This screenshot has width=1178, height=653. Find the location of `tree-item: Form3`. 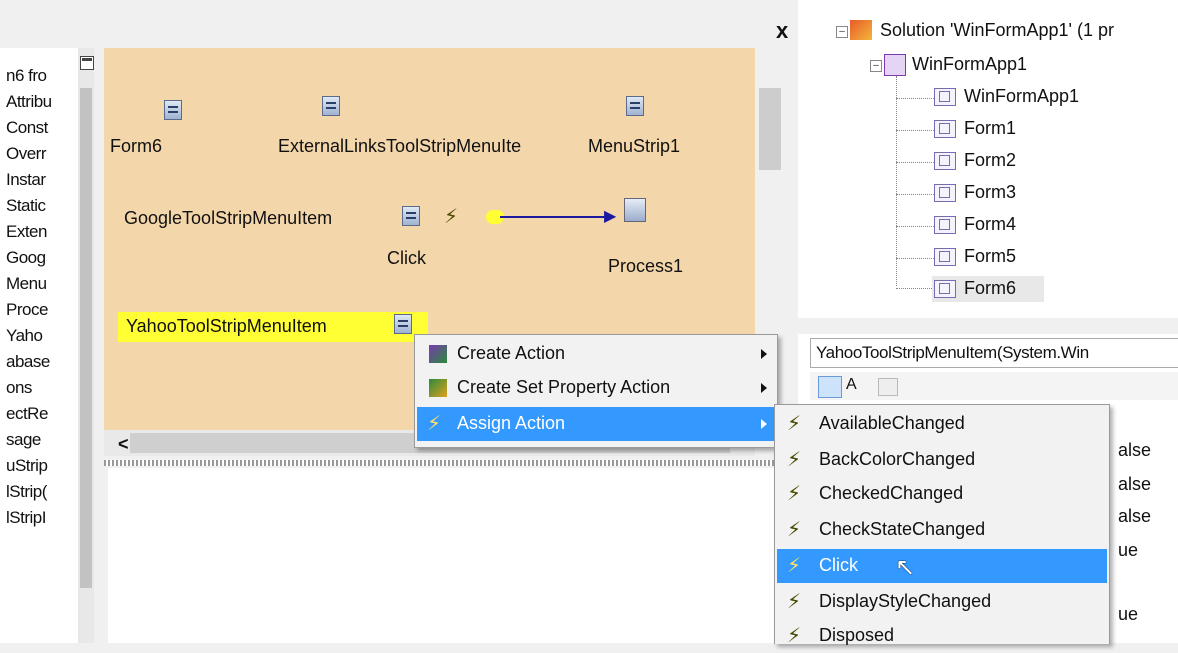

tree-item: Form3 is located at coordinates (990, 192).